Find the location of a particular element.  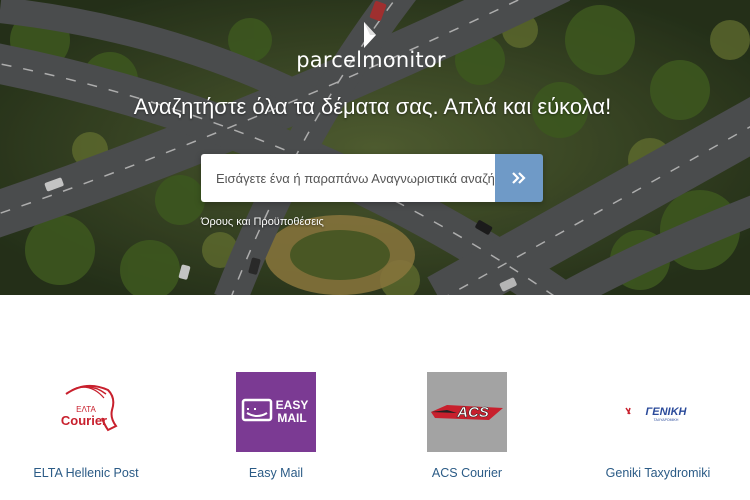

search-button is located at coordinates (519, 178).